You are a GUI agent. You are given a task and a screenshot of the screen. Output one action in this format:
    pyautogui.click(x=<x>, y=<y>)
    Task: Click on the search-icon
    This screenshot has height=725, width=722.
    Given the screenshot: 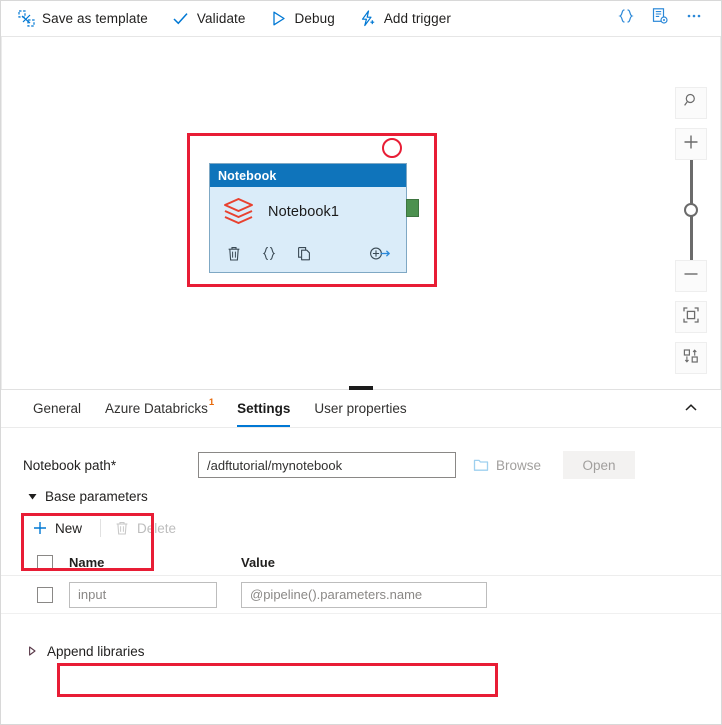 What is the action you would take?
    pyautogui.click(x=691, y=103)
    